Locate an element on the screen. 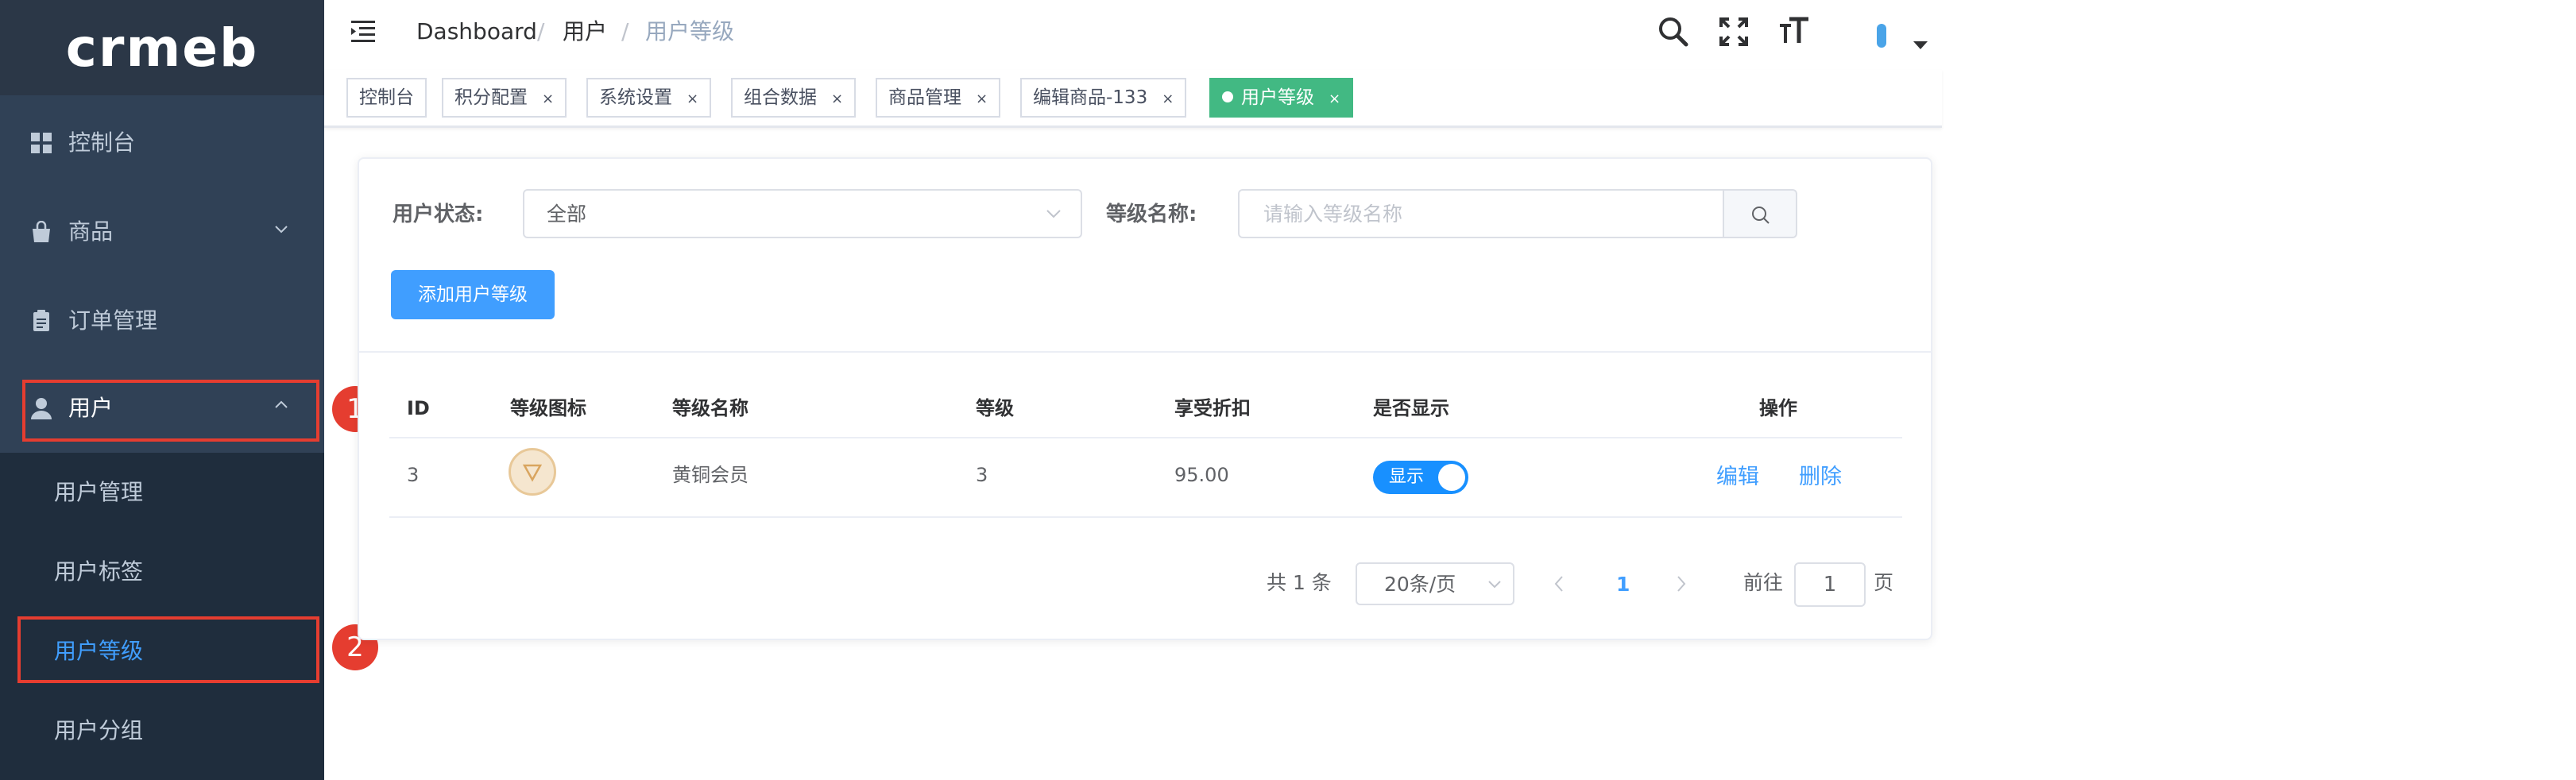 Image resolution: width=2576 pixels, height=780 pixels. status-filter-label: 用户状态: is located at coordinates (438, 214).